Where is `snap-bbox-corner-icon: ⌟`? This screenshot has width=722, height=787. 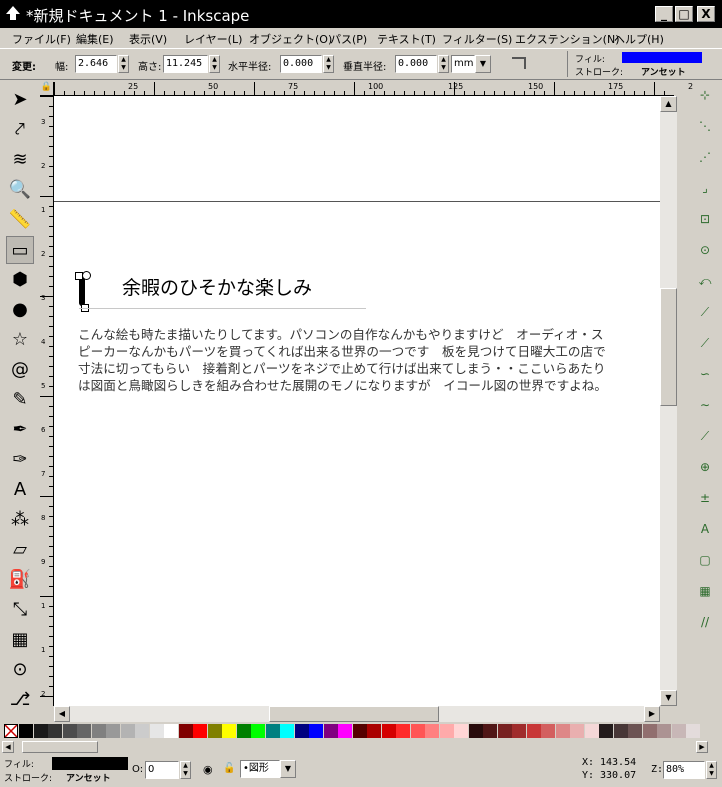
snap-bbox-corner-icon: ⌟ is located at coordinates (705, 188).